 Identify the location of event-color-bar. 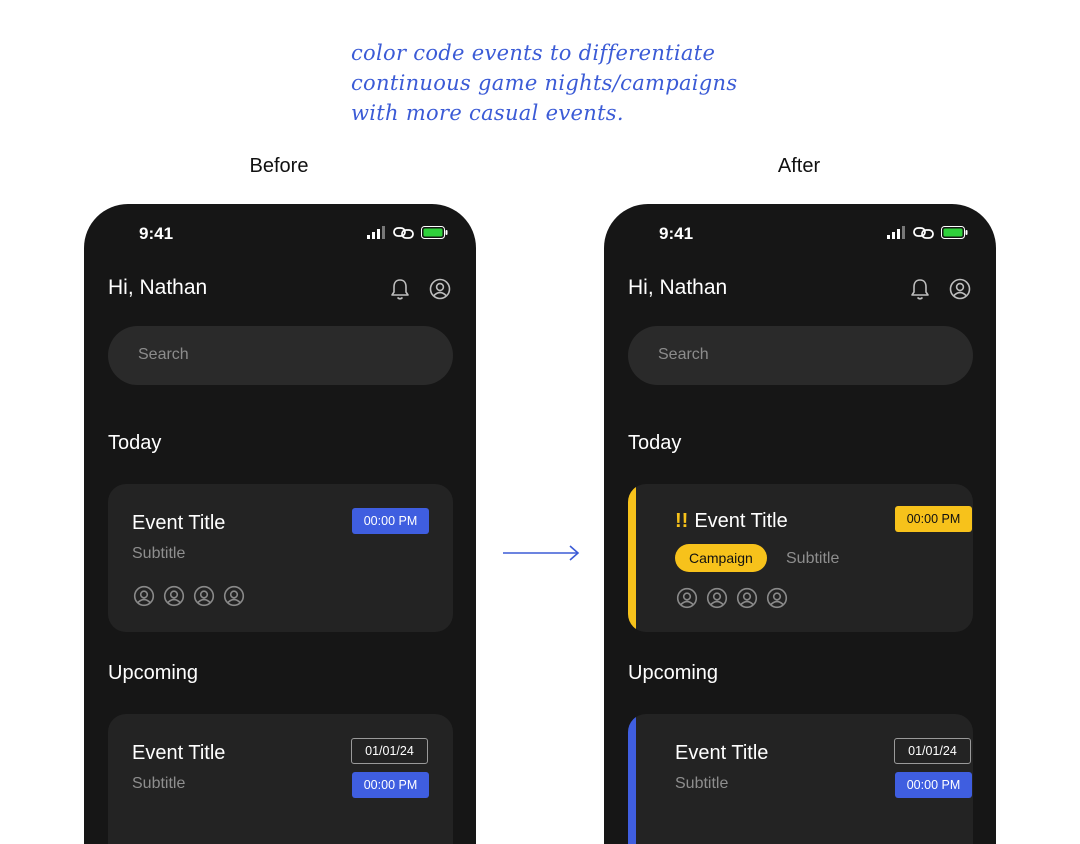
(632, 779).